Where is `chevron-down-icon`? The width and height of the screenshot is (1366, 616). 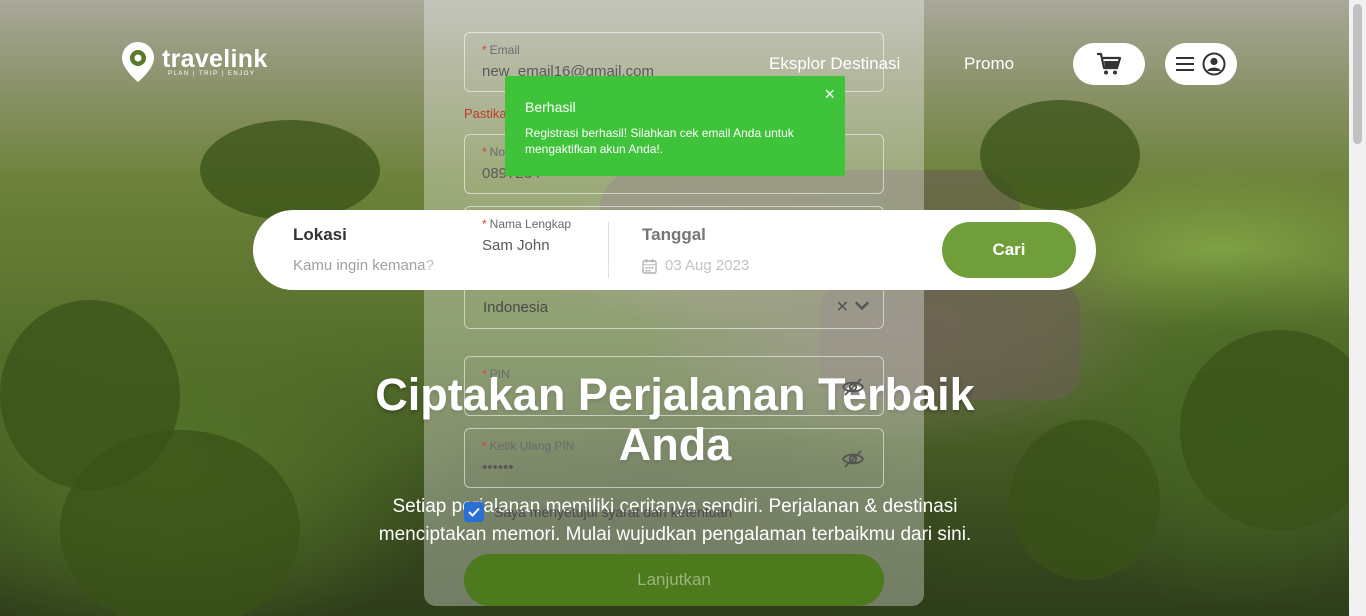
chevron-down-icon is located at coordinates (862, 306).